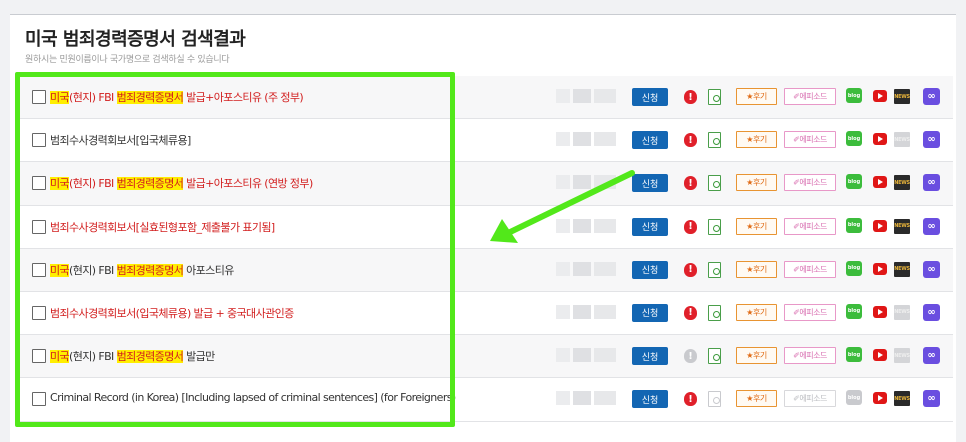  I want to click on service-name-segment: 범죄수사경력회보서[실효된형포함_제출불가 표기됨], so click(162, 227).